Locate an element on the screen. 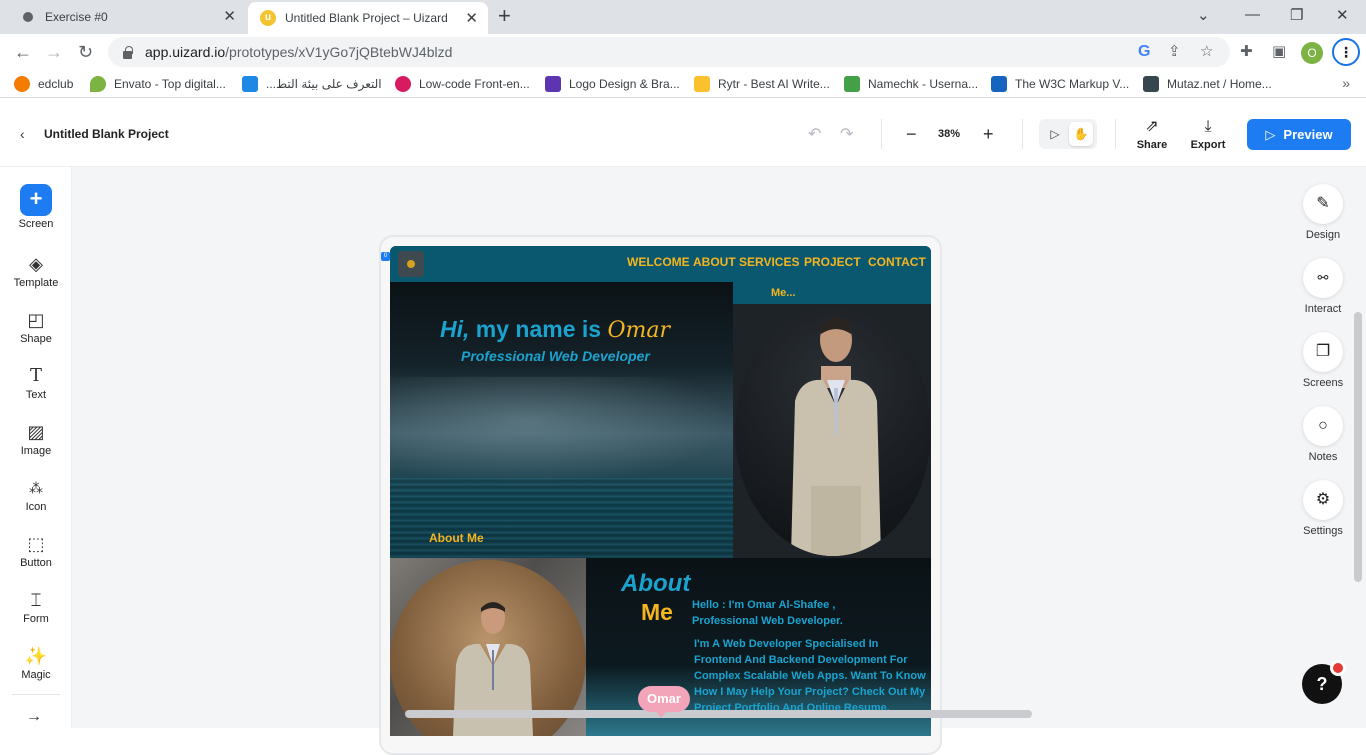 Image resolution: width=1366 pixels, height=755 pixels. back-arrow-icon: ← is located at coordinates (23, 52).